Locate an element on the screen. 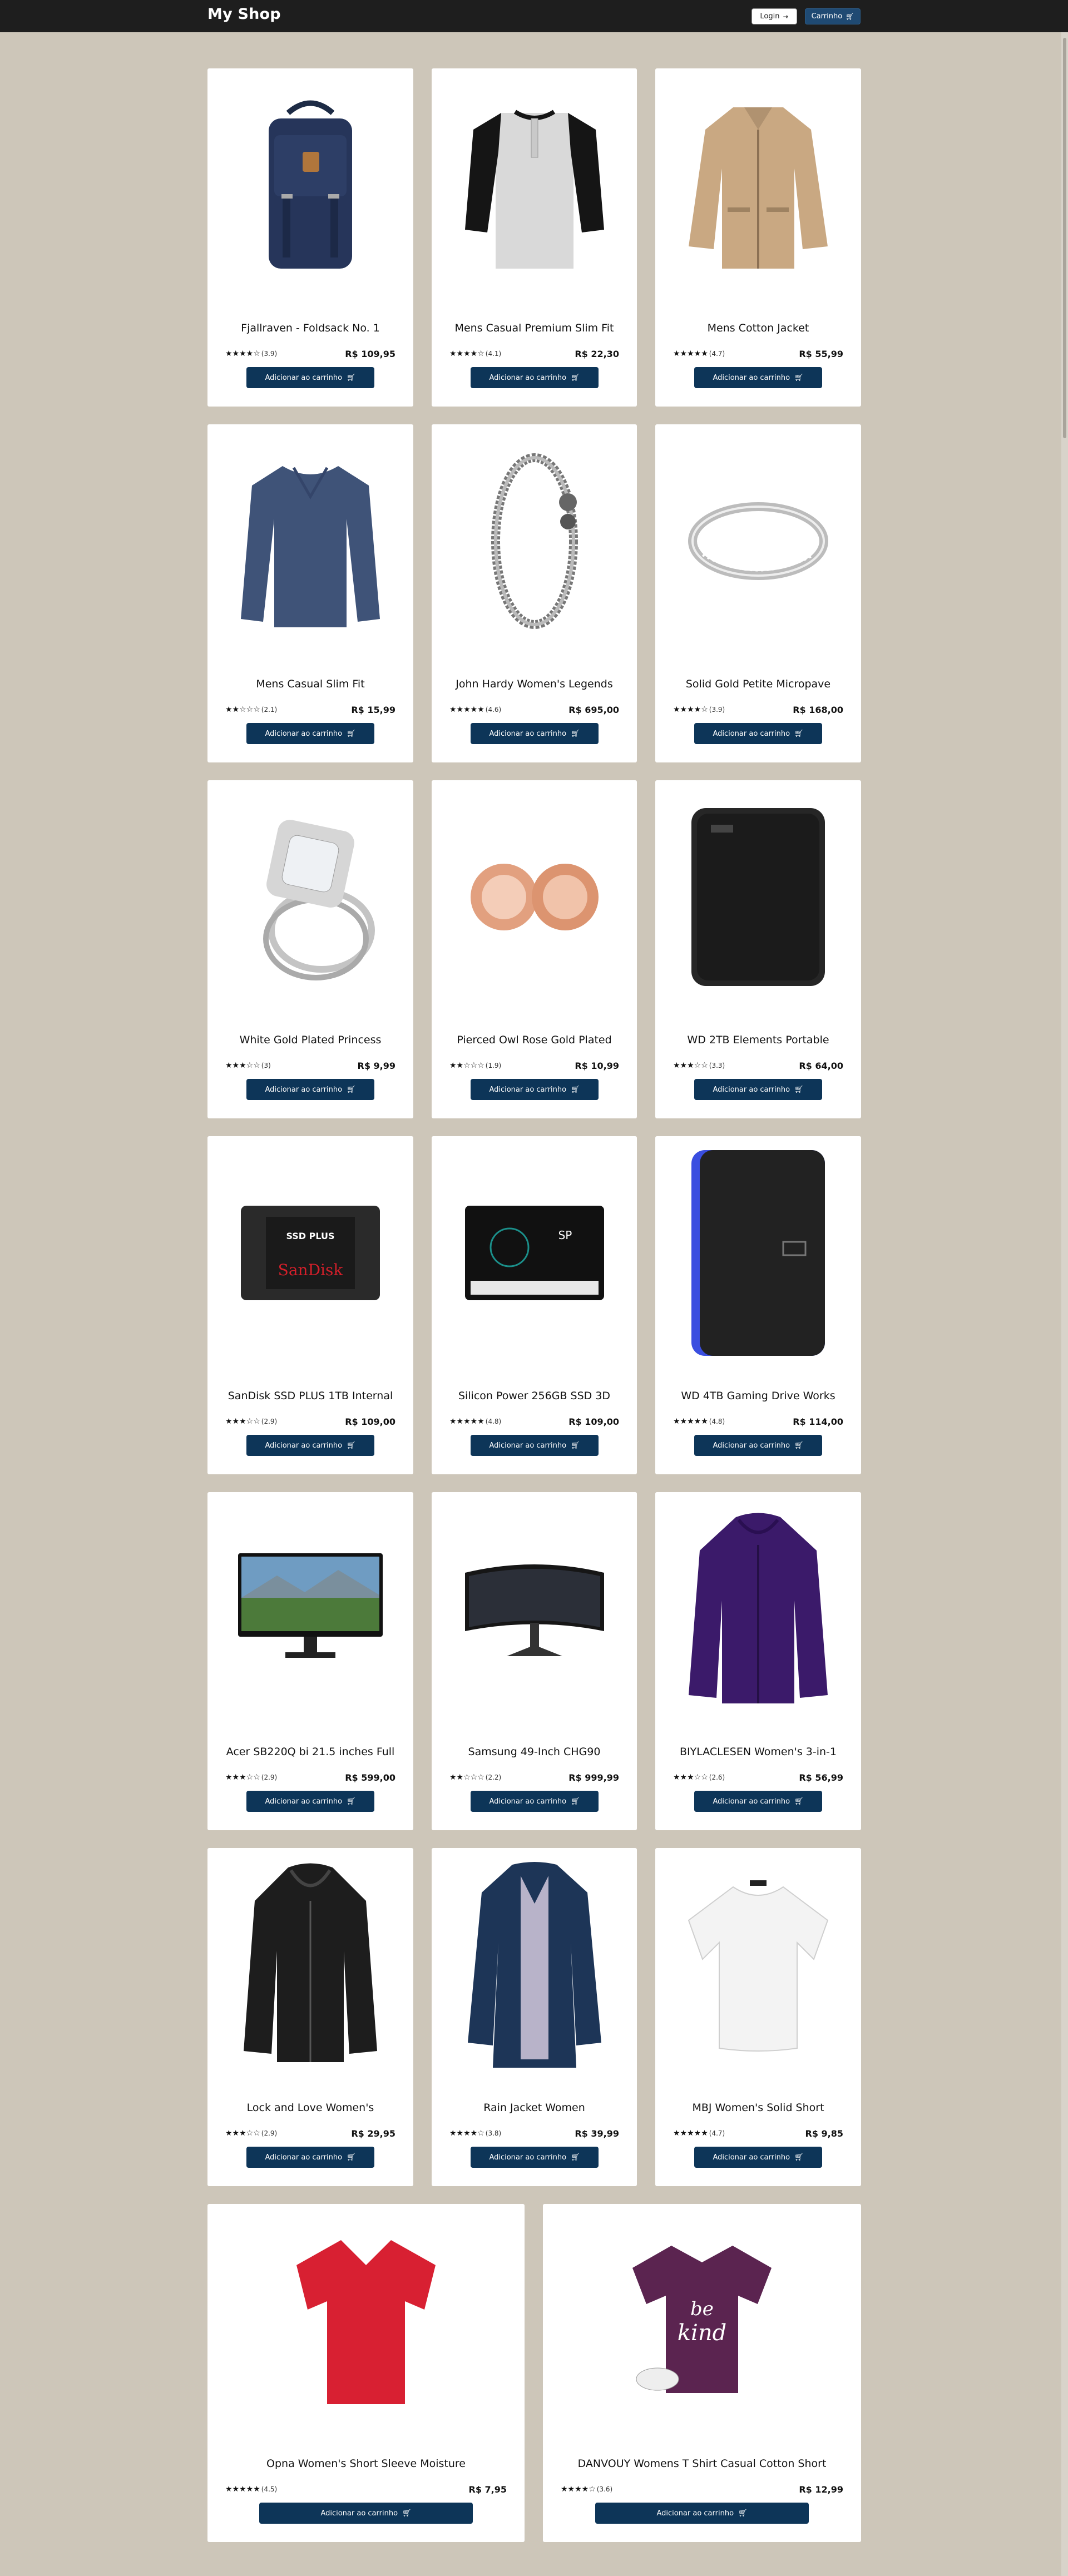  purple-jacket-image is located at coordinates (758, 1608).